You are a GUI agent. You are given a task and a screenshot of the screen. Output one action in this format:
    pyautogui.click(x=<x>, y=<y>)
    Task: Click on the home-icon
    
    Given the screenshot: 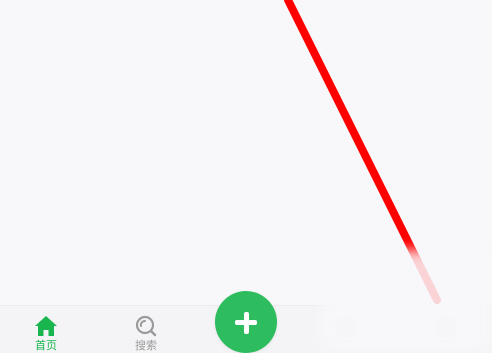 What is the action you would take?
    pyautogui.click(x=46, y=326)
    